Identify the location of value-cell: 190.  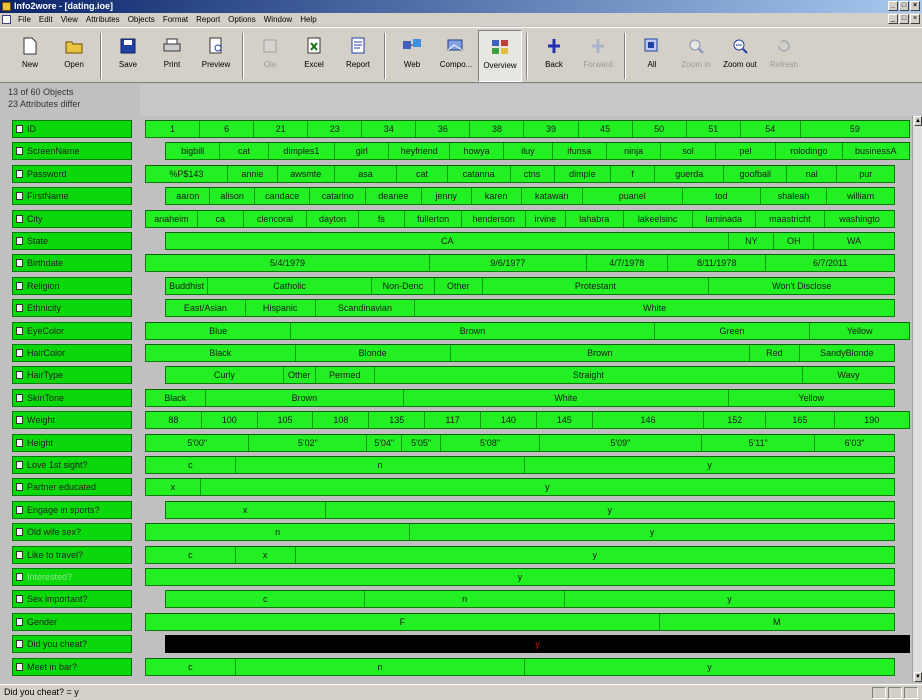
(872, 420).